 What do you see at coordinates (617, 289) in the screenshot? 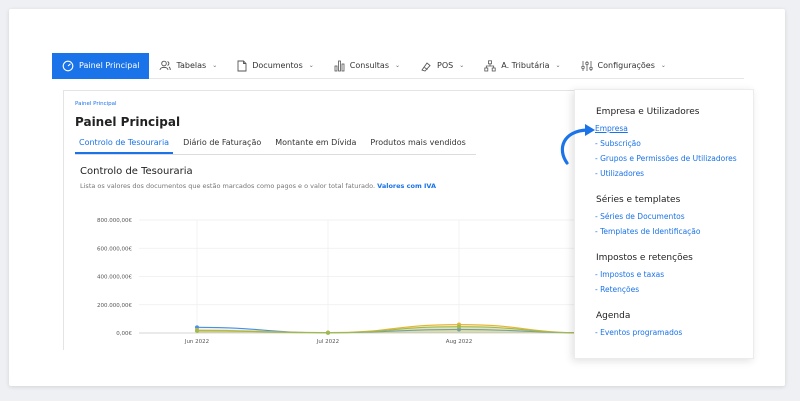
I see `menu-item-retencoes: - Retenções` at bounding box center [617, 289].